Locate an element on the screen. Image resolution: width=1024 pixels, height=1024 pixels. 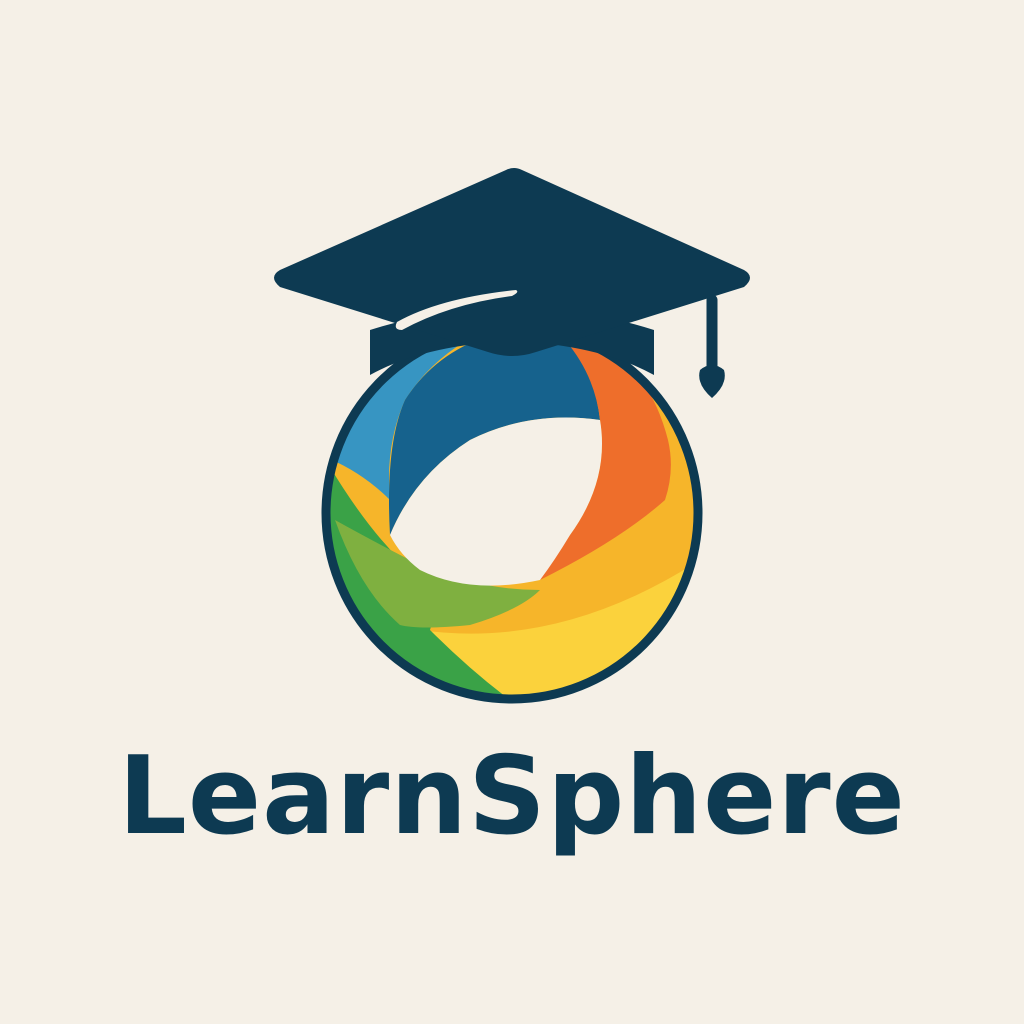
cap-tassel is located at coordinates (712, 346).